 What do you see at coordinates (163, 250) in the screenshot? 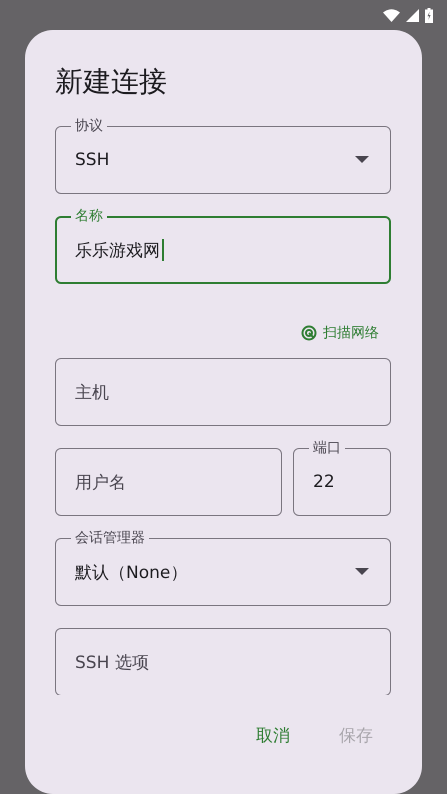
I see `text-cursor` at bounding box center [163, 250].